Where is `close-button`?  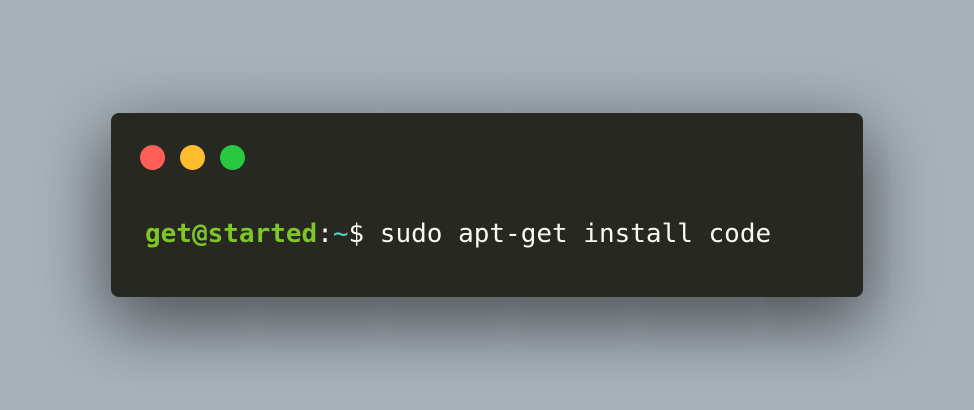
close-button is located at coordinates (152, 157).